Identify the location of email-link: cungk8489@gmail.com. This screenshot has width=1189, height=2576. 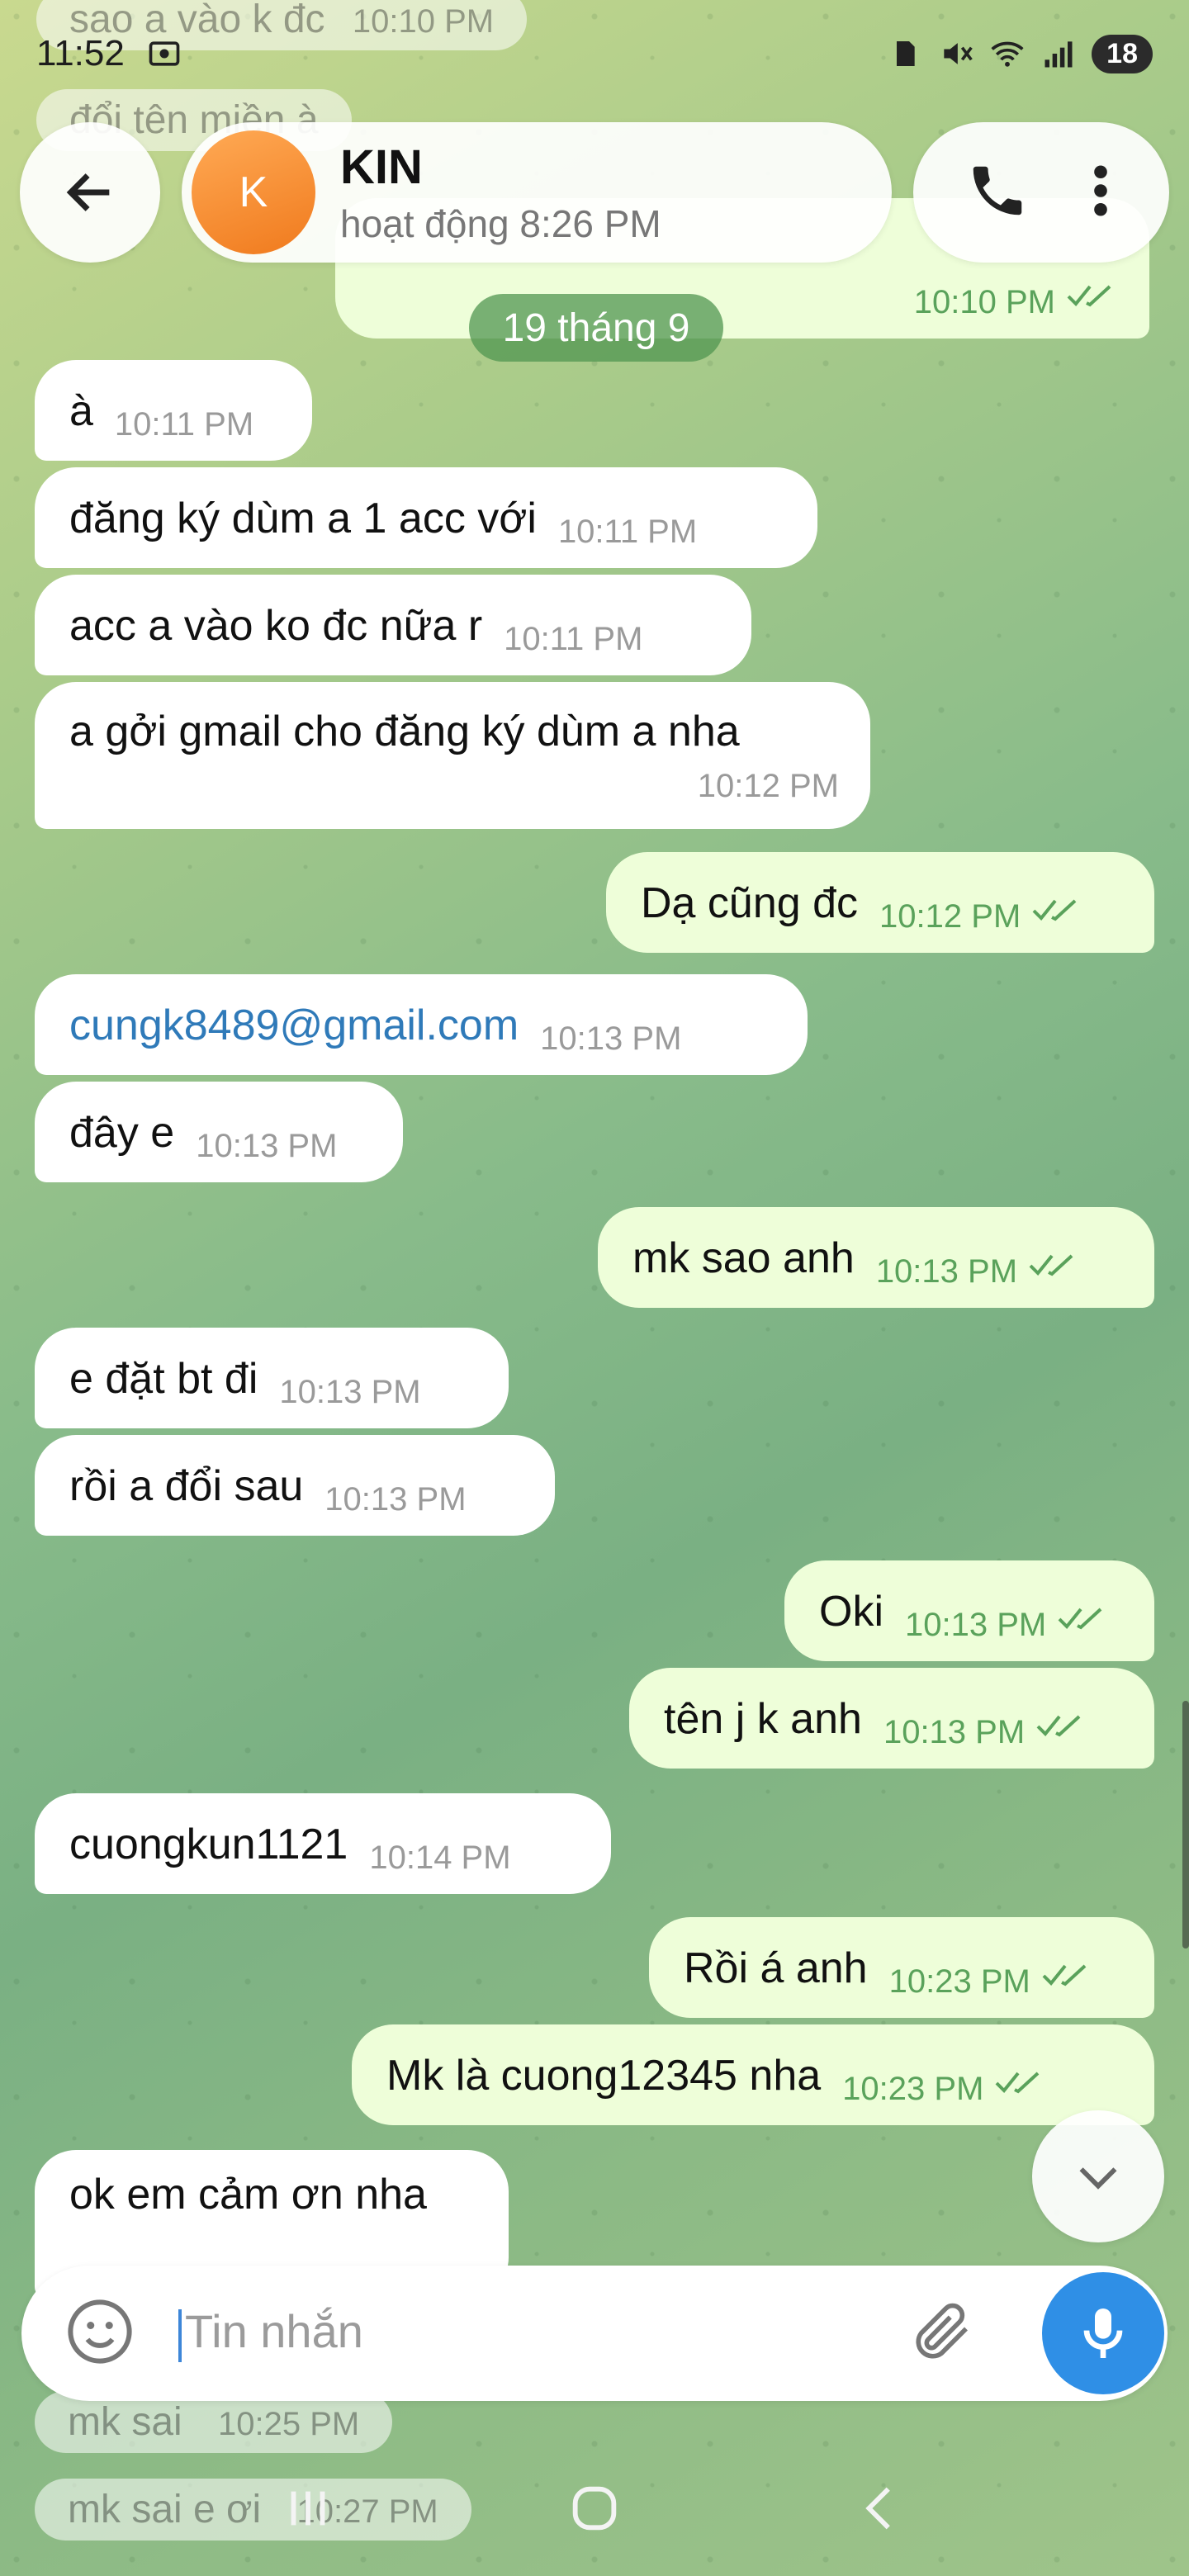
(294, 1028).